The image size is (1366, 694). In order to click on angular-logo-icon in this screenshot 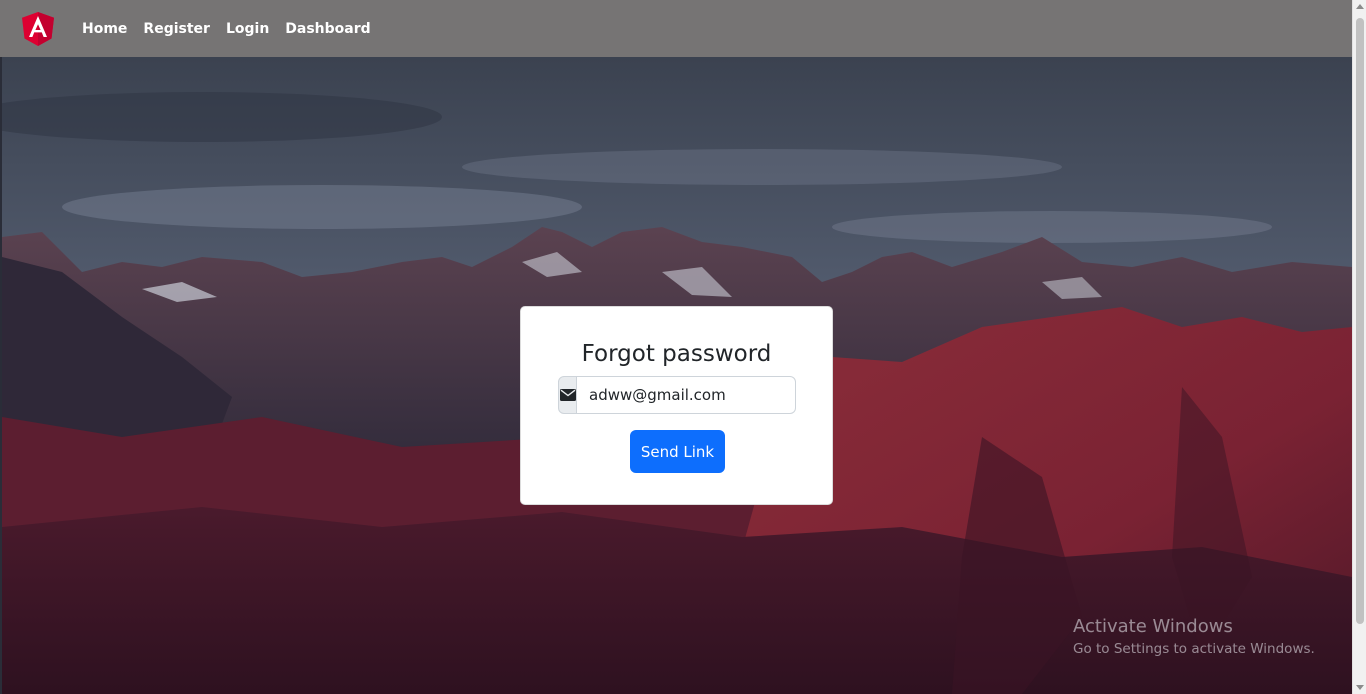, I will do `click(38, 28)`.